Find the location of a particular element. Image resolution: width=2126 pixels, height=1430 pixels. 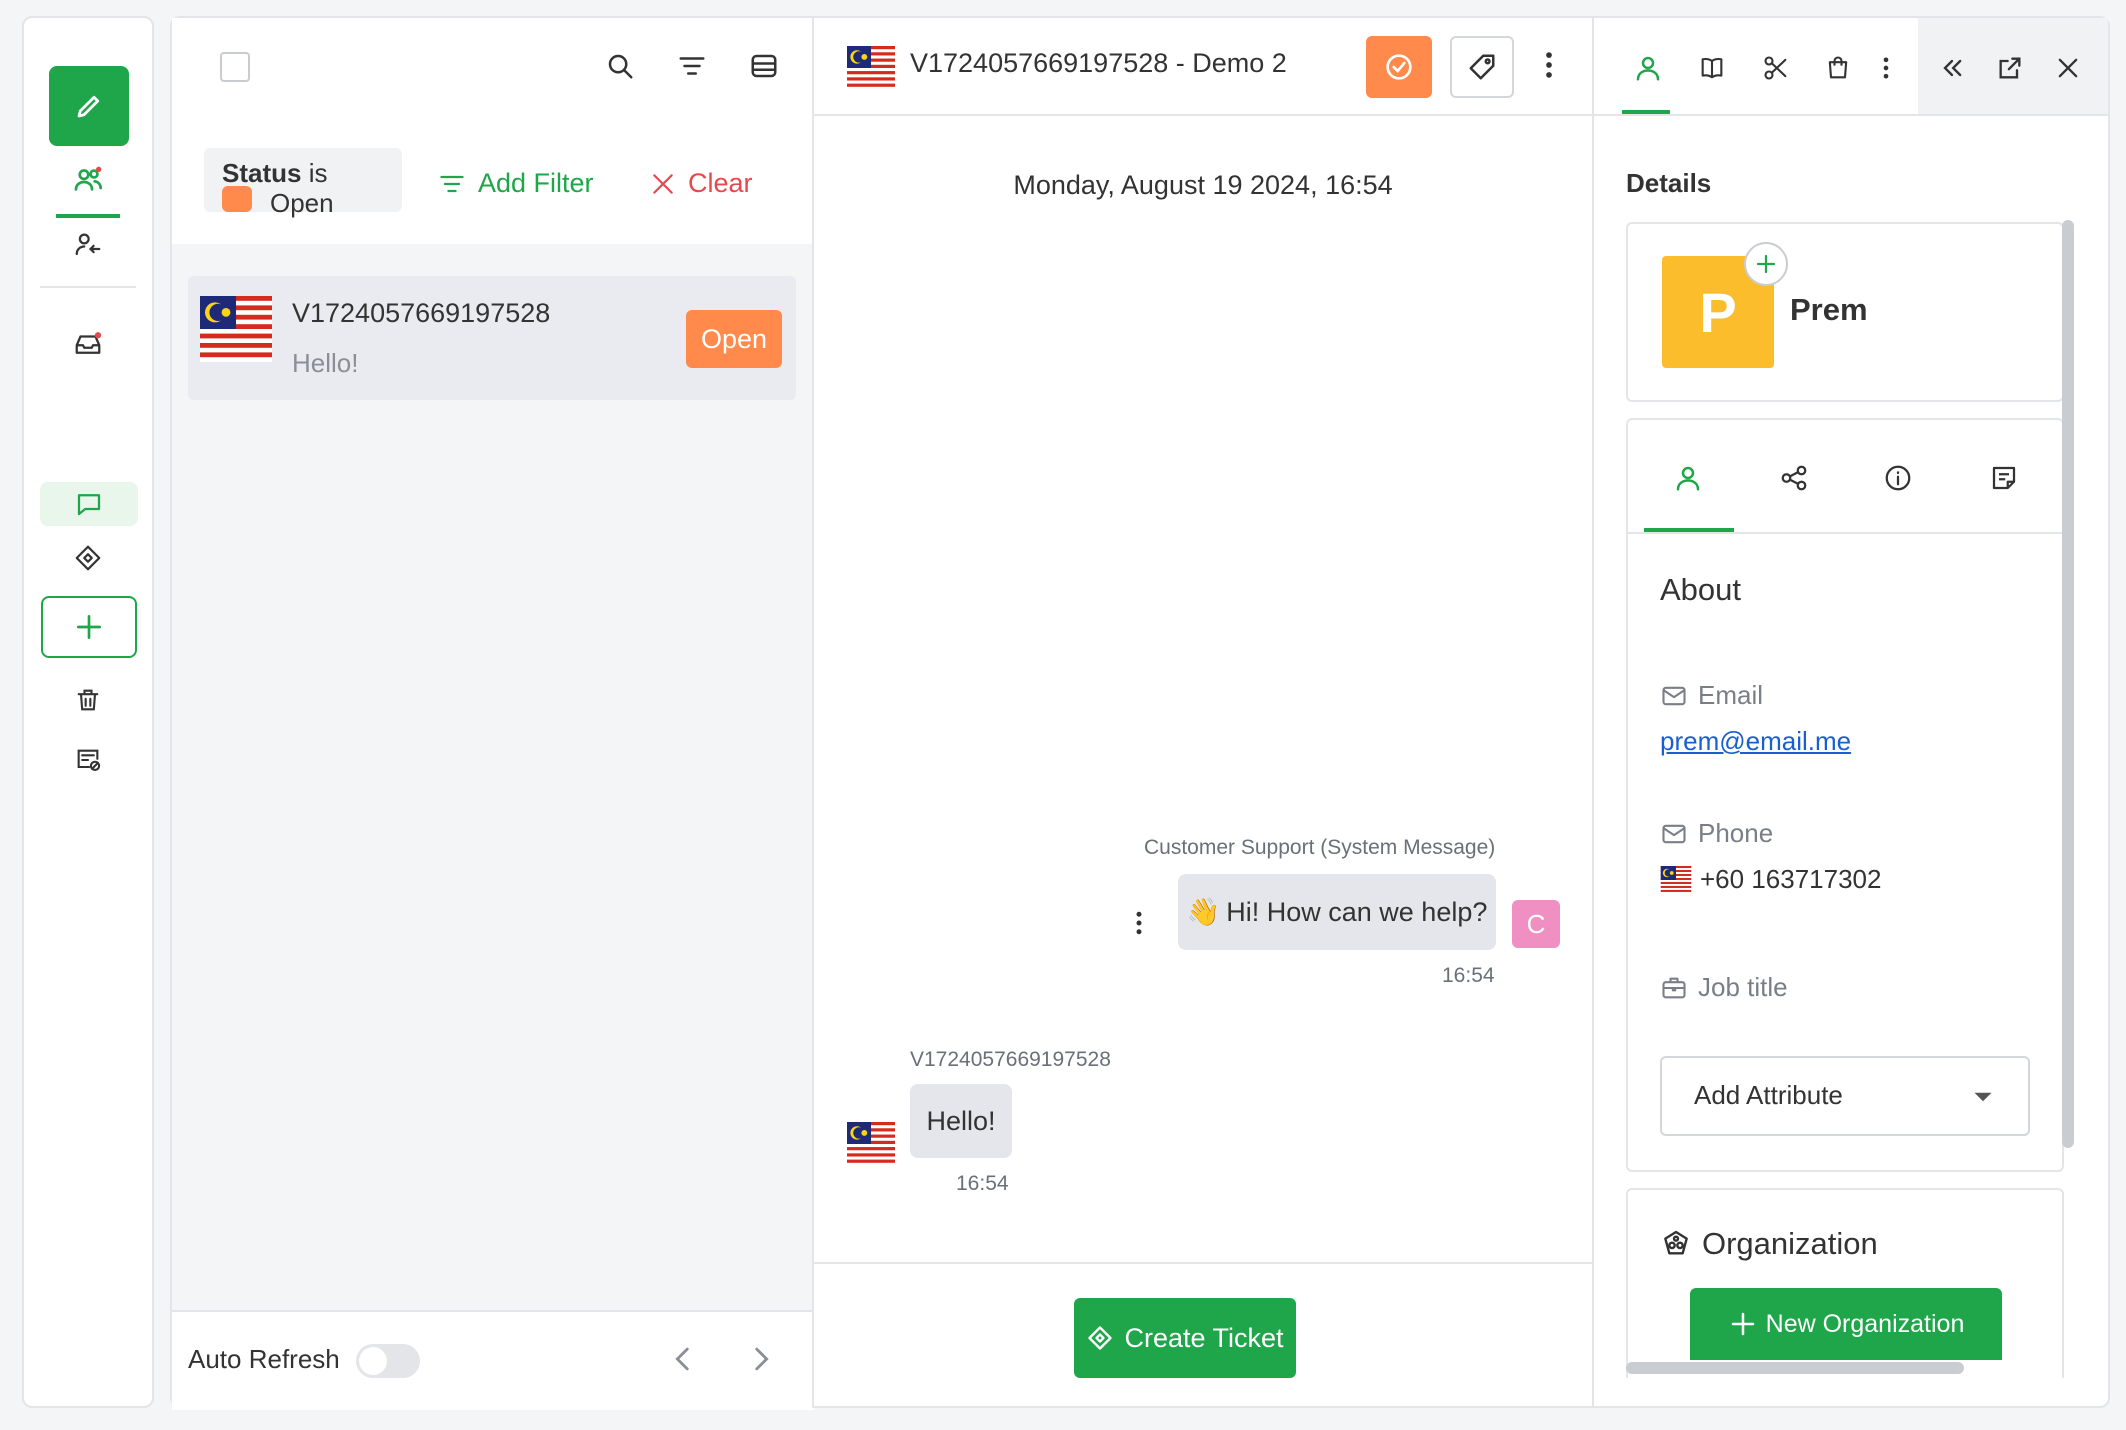

nav-add-button is located at coordinates (89, 627).